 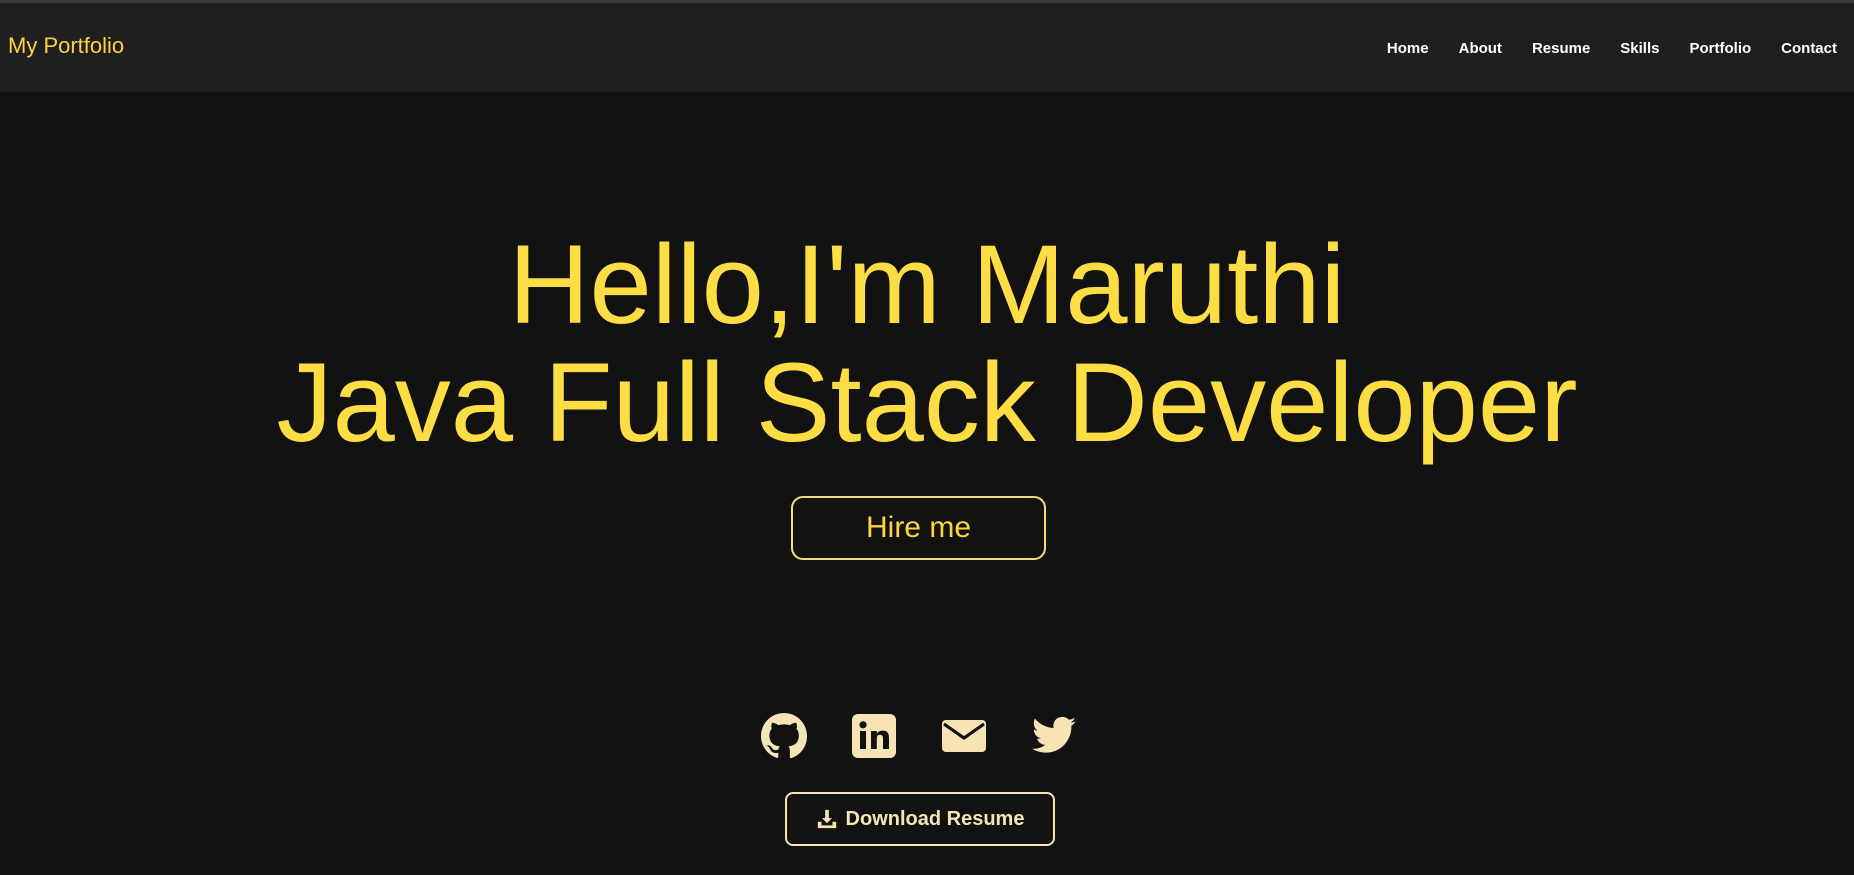 What do you see at coordinates (1639, 47) in the screenshot?
I see `nav-link-skills: Skills` at bounding box center [1639, 47].